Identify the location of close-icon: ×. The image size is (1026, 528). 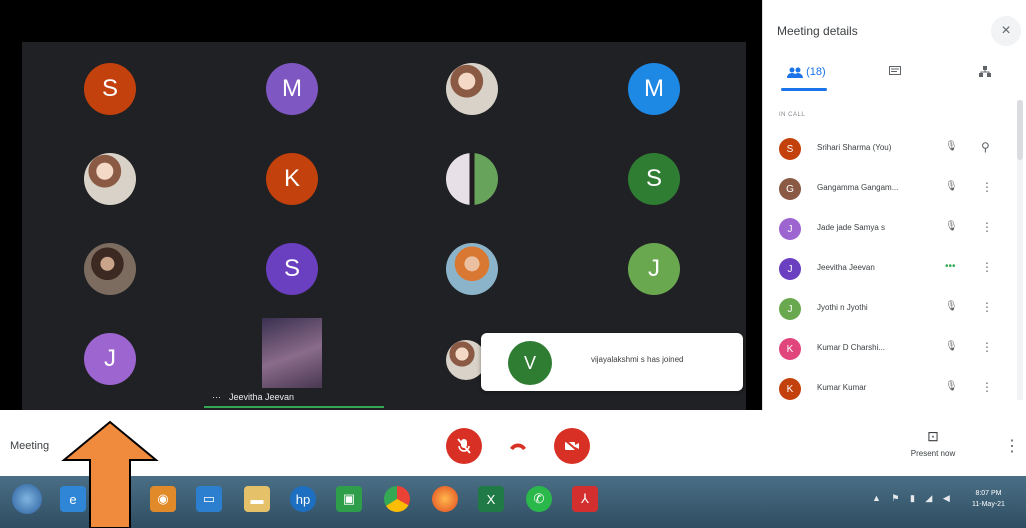
(1006, 30).